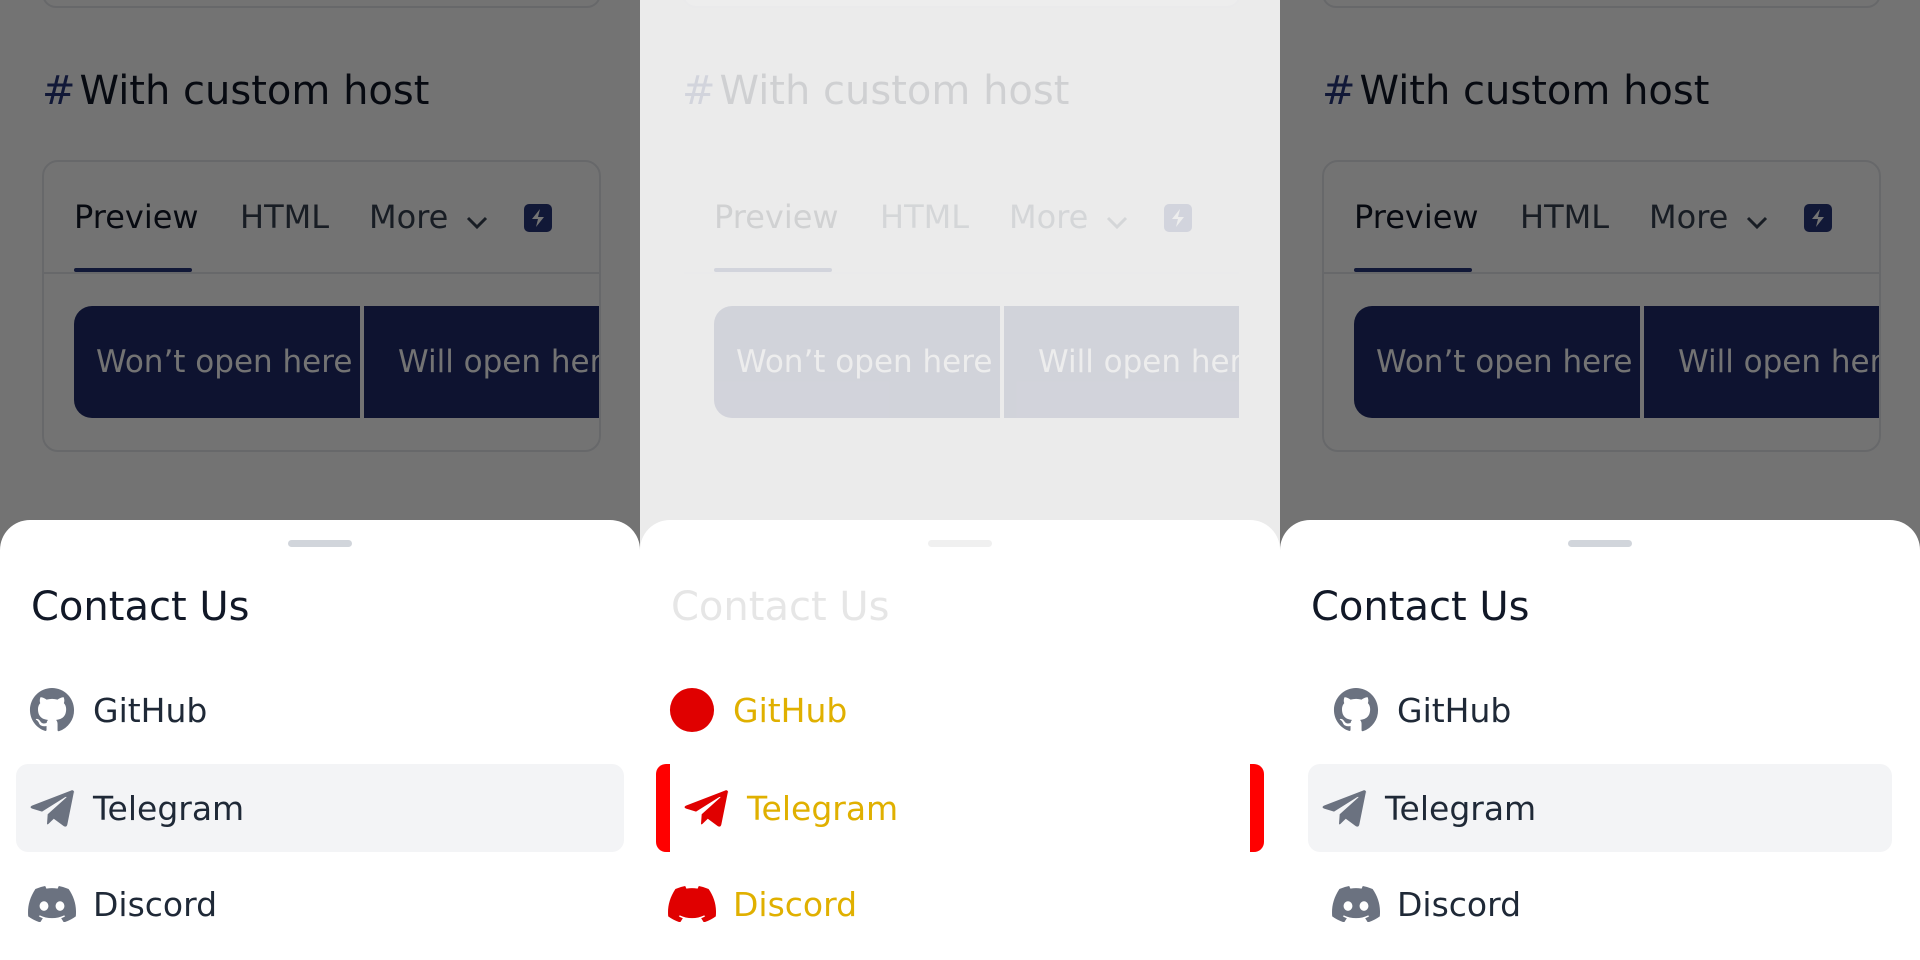  What do you see at coordinates (924, 217) in the screenshot?
I see `tab-html: HTML` at bounding box center [924, 217].